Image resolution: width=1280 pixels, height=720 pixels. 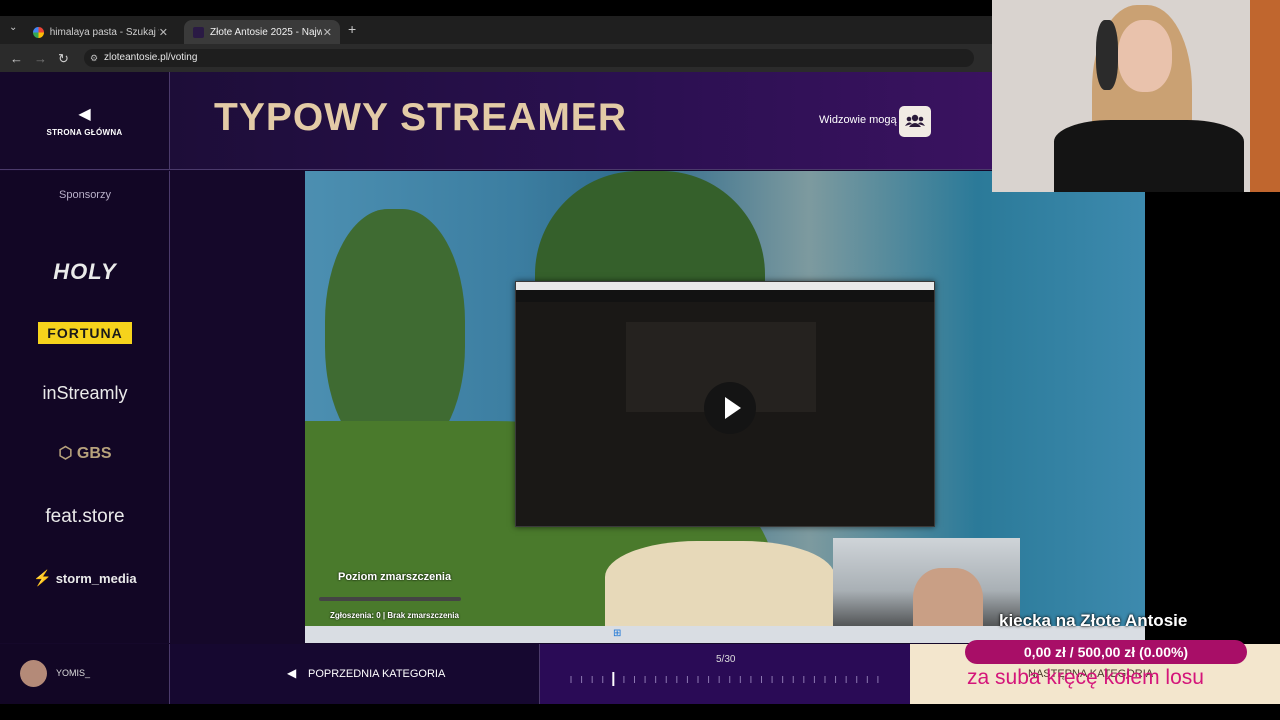 I want to click on goal-progress-bar: 0,00 zł / 500,00 zł (0.00%), so click(x=1106, y=652).